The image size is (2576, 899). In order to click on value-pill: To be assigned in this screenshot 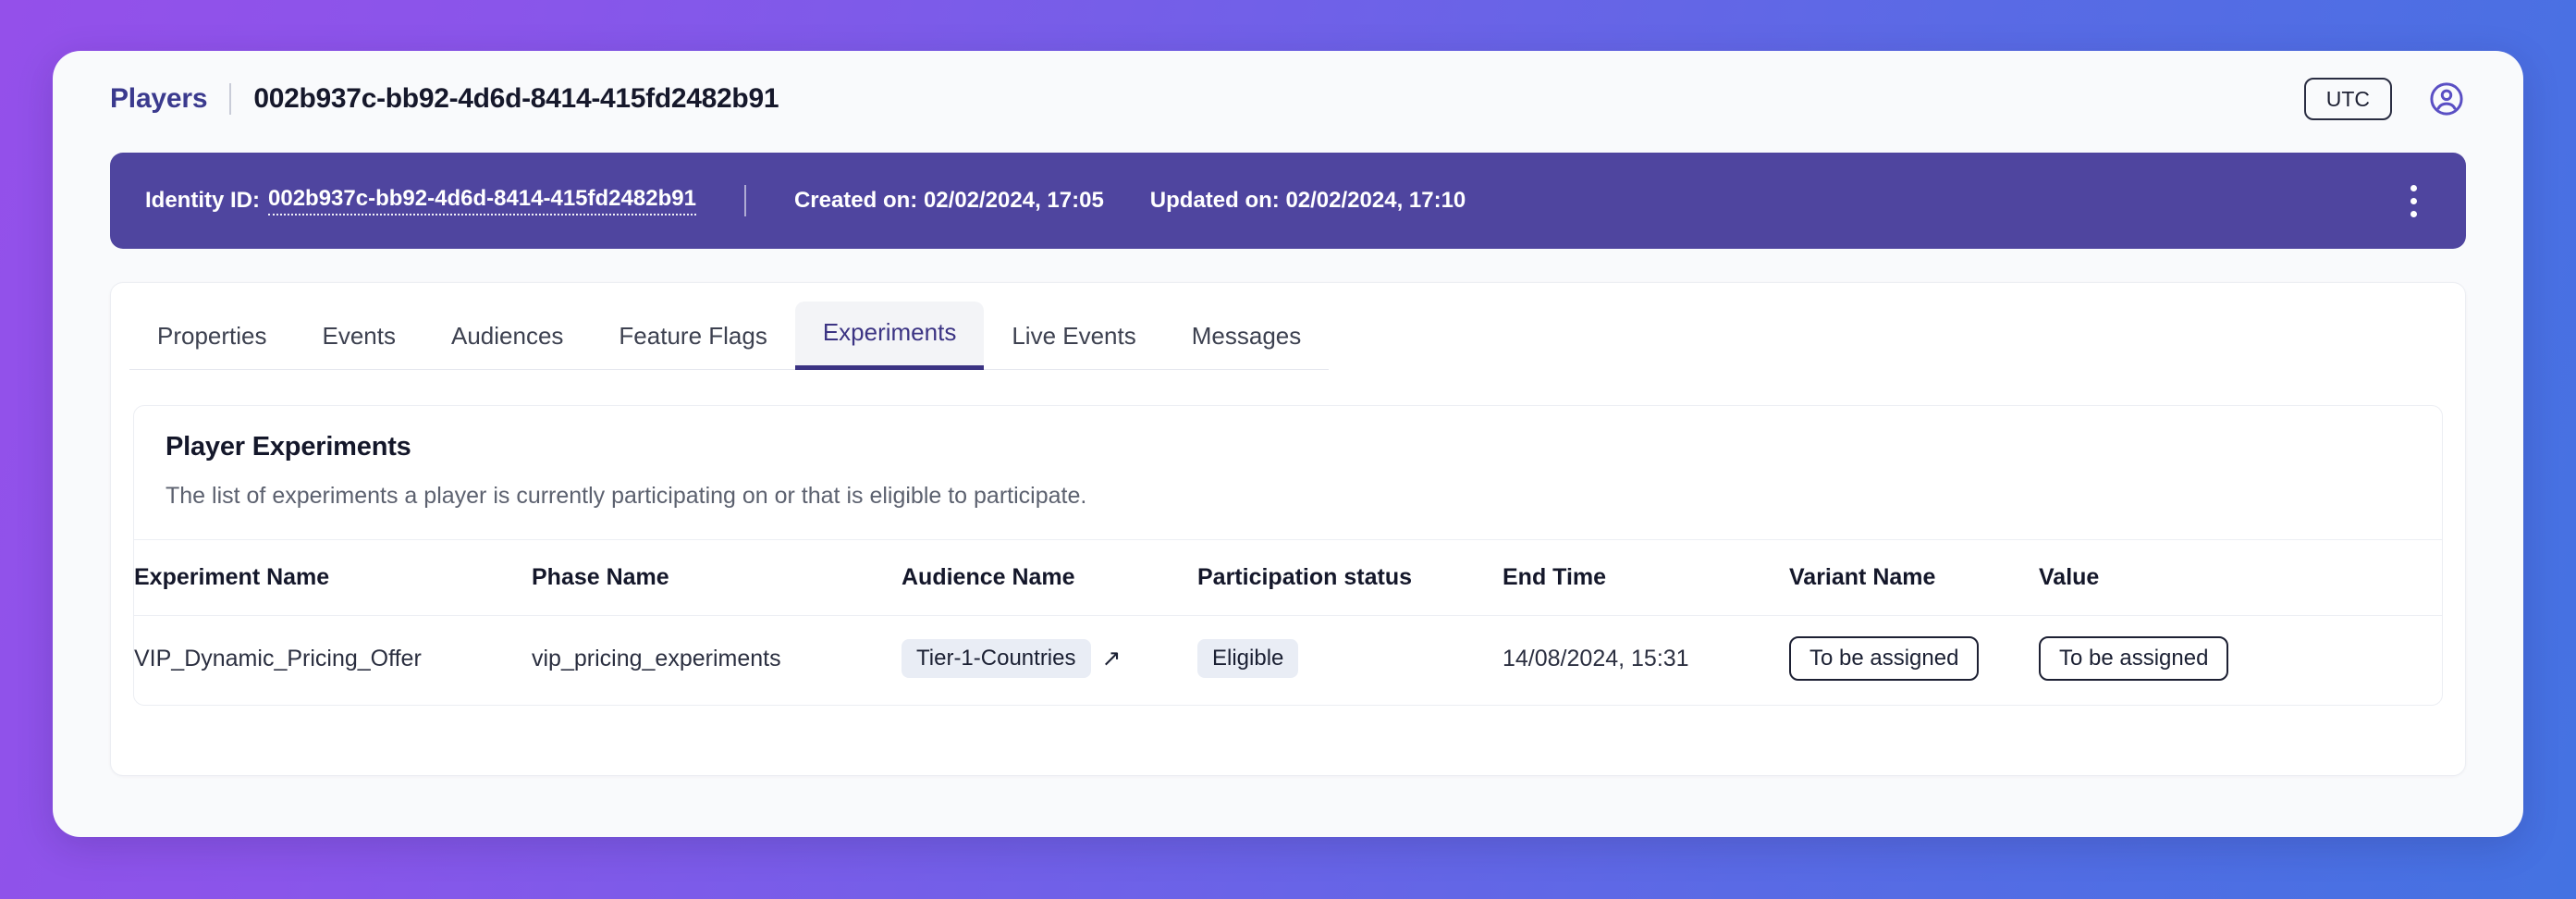, I will do `click(2134, 658)`.